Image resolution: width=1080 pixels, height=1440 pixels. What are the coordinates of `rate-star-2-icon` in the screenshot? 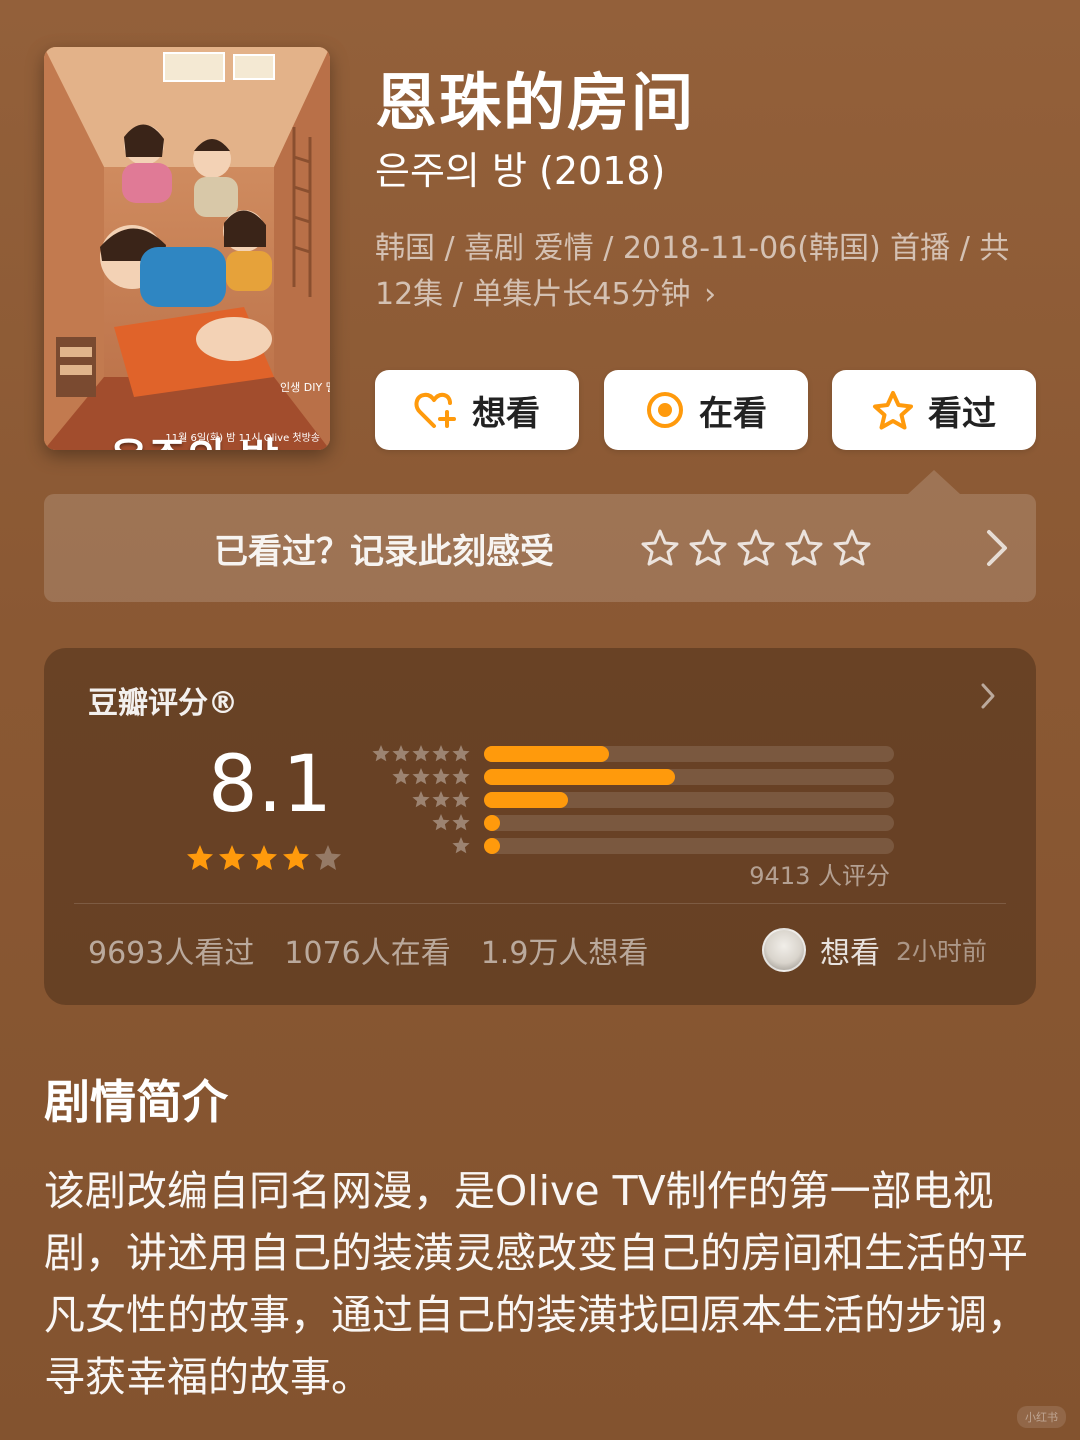 It's located at (708, 548).